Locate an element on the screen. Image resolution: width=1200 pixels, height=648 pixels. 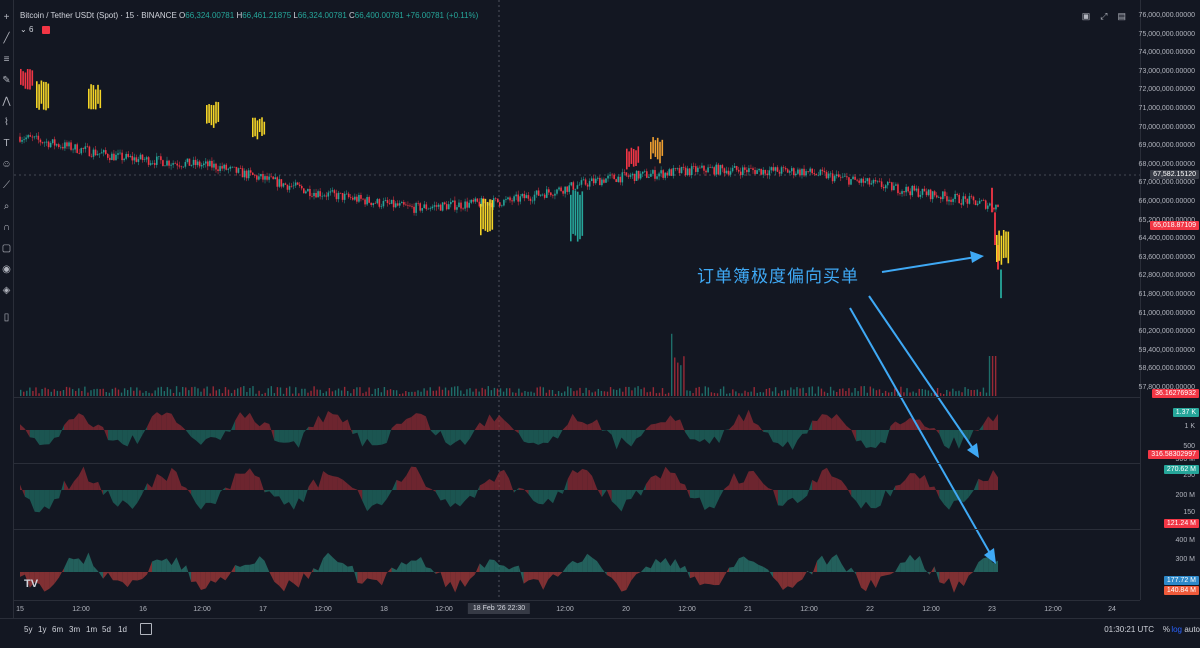
eye-icon: ◉ is located at coordinates (6, 269).